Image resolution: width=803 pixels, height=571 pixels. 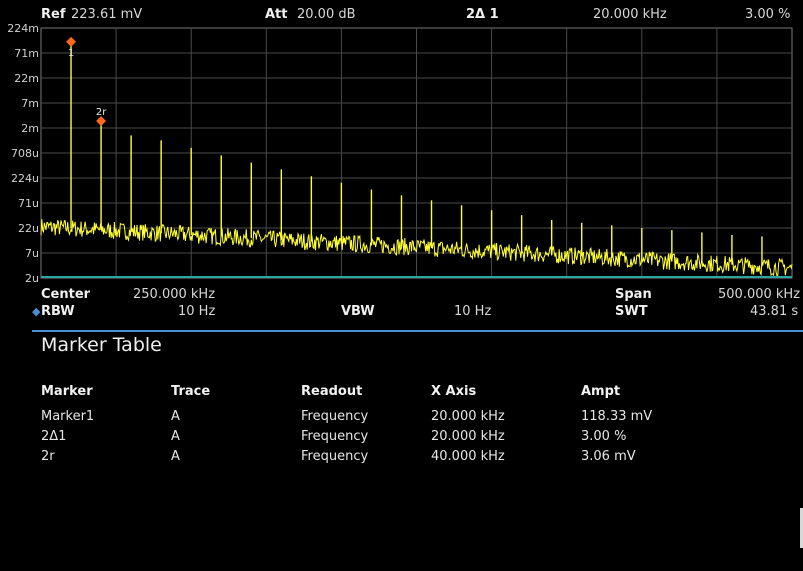 What do you see at coordinates (58, 311) in the screenshot?
I see `rbw-label: RBW` at bounding box center [58, 311].